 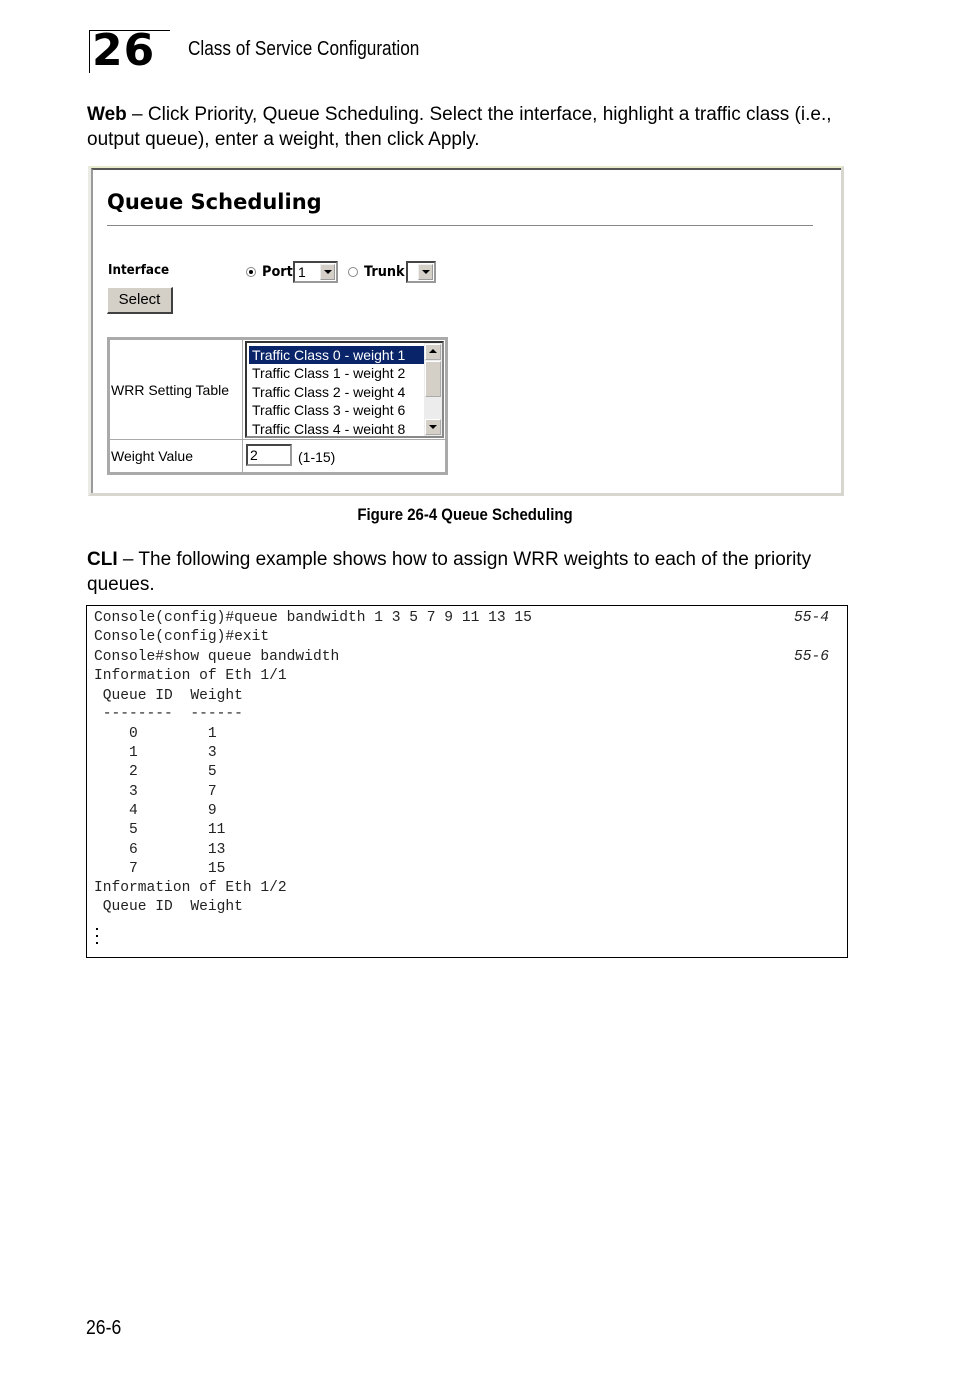 I want to click on web-lead: Web, so click(x=107, y=114).